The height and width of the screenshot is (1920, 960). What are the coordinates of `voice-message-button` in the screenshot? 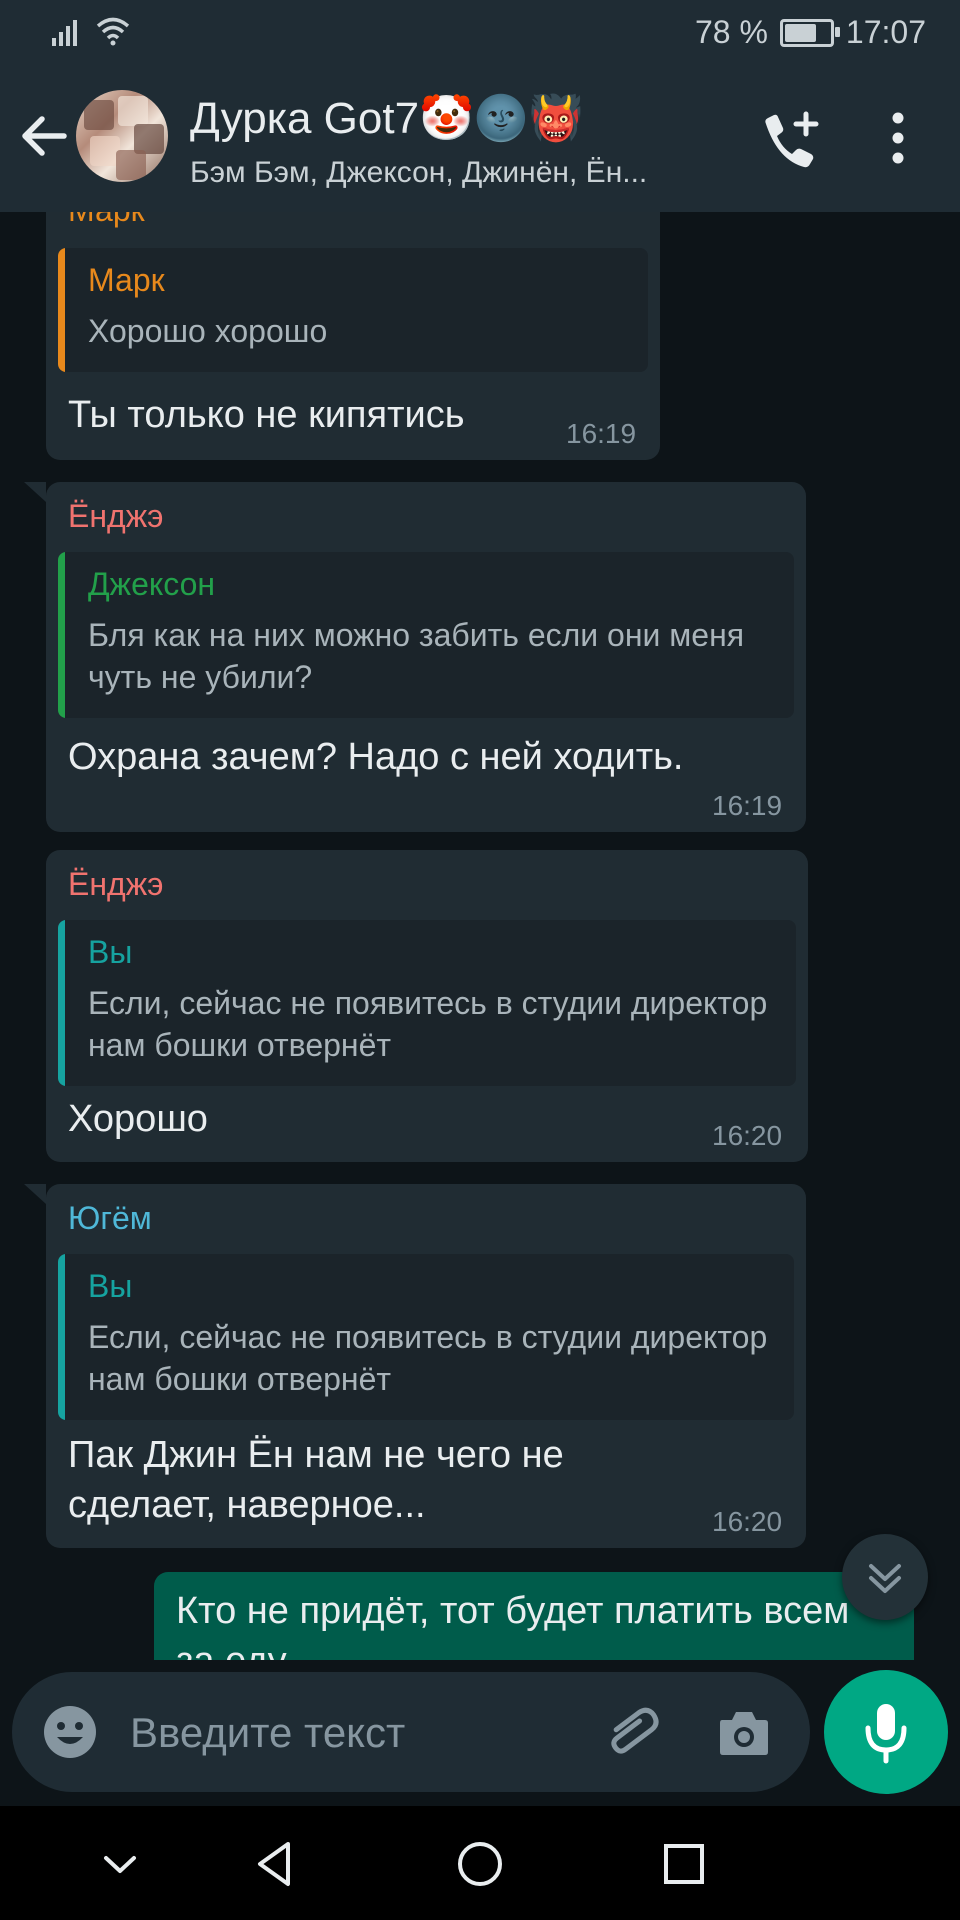 It's located at (886, 1732).